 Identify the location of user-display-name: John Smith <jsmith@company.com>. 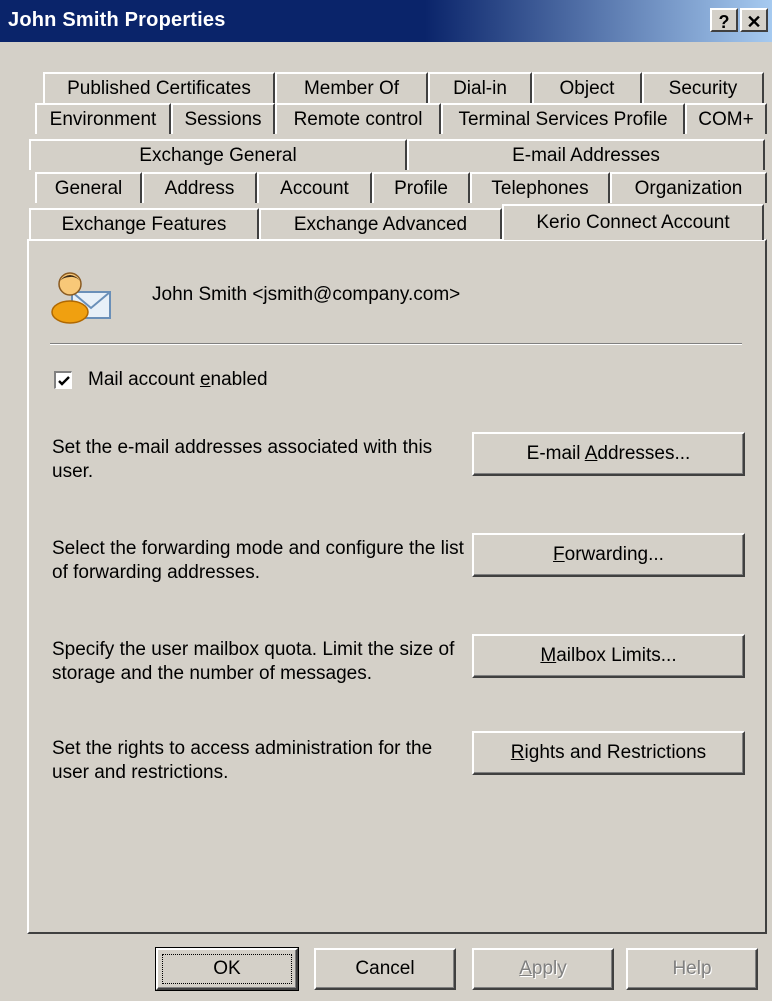
(306, 294).